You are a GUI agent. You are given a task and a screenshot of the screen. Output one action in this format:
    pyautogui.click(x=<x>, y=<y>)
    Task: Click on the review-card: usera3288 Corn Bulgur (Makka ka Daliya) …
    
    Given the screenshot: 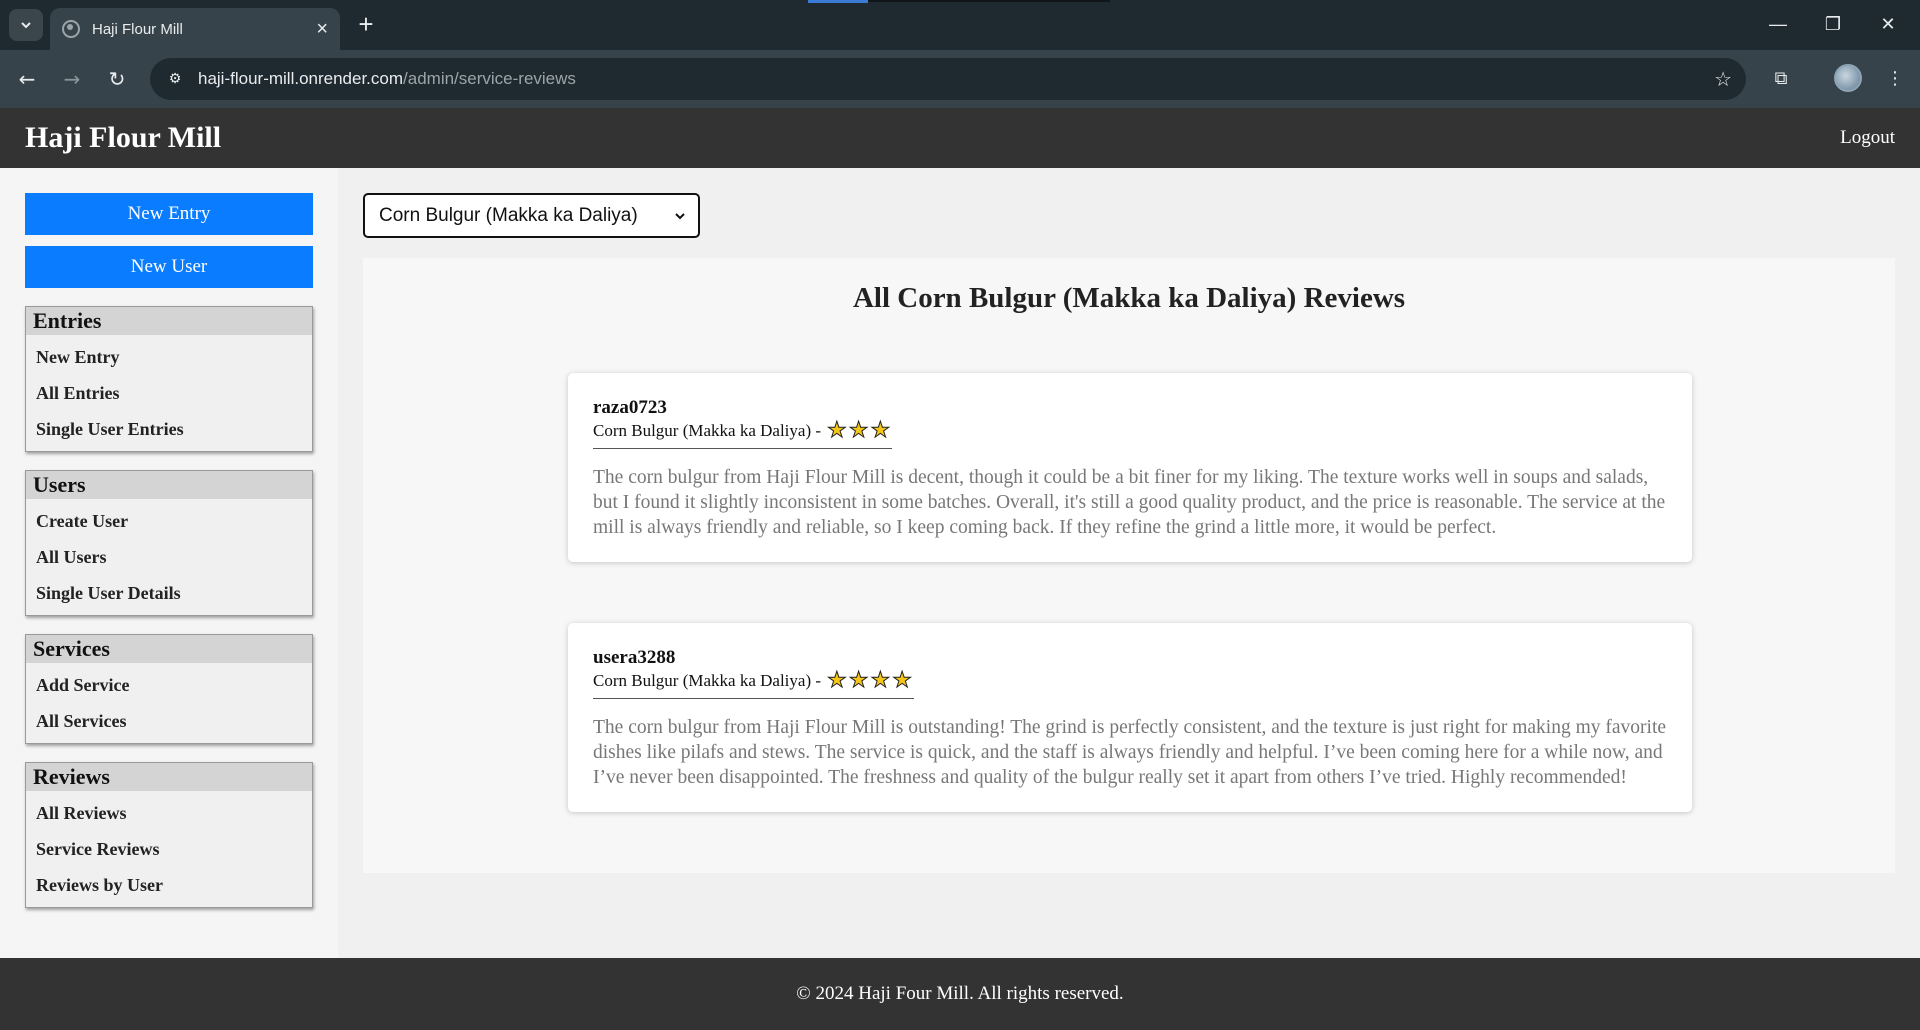 What is the action you would take?
    pyautogui.click(x=1130, y=717)
    